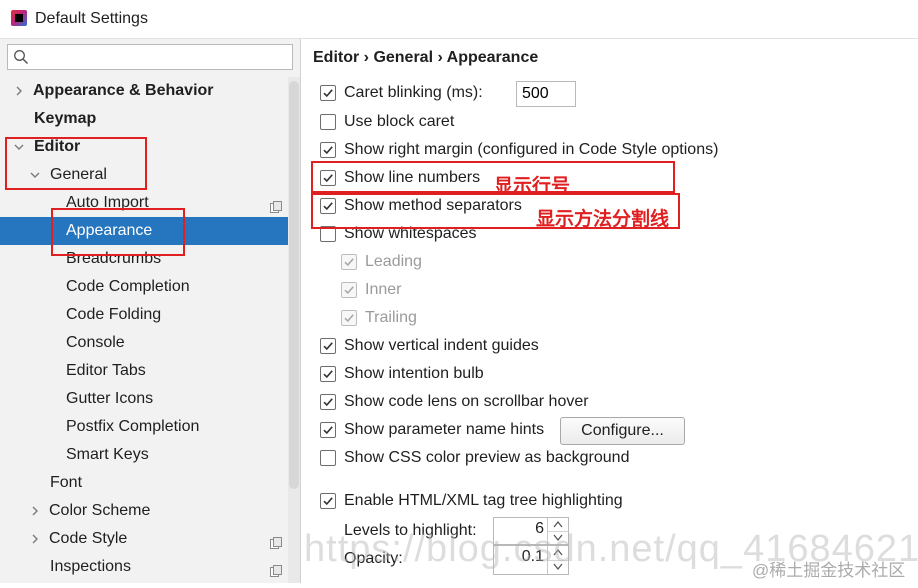 The width and height of the screenshot is (918, 588). I want to click on sidebar-item-label: Postfix Completion, so click(133, 426).